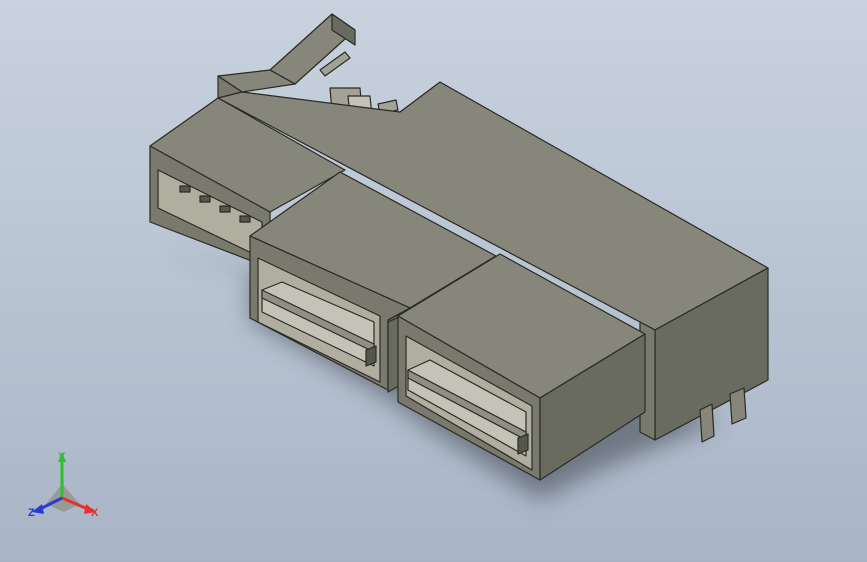 The image size is (867, 562). Describe the element at coordinates (95, 513) in the screenshot. I see `x-axis-label: X` at that location.